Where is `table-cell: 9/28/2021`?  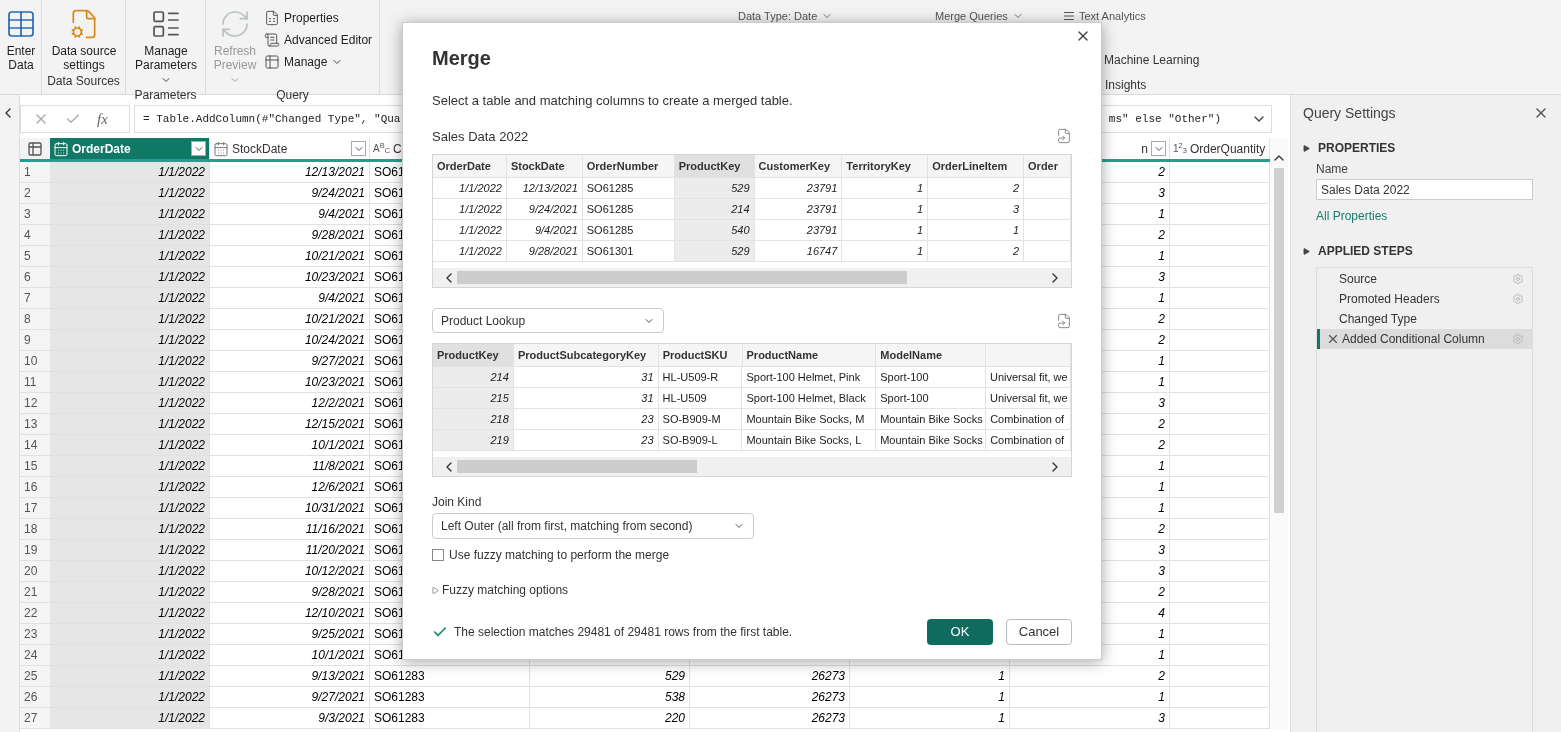 table-cell: 9/28/2021 is located at coordinates (290, 235).